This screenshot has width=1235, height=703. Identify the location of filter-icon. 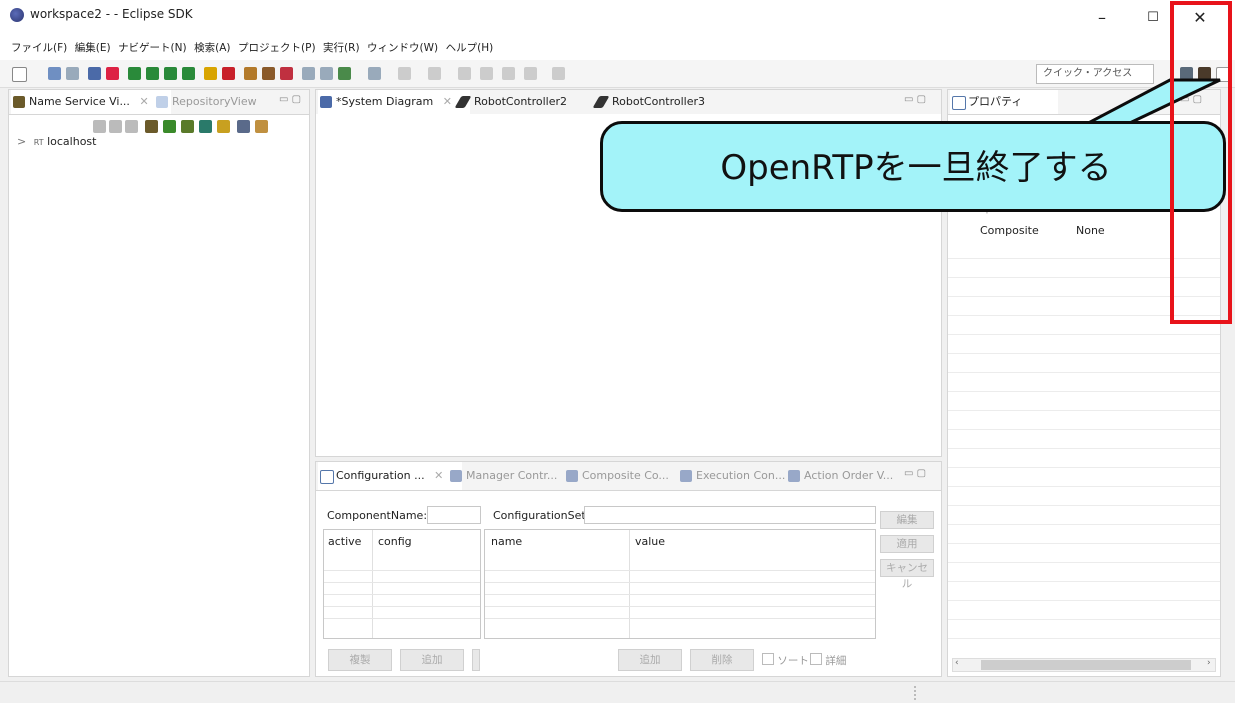
(187, 126).